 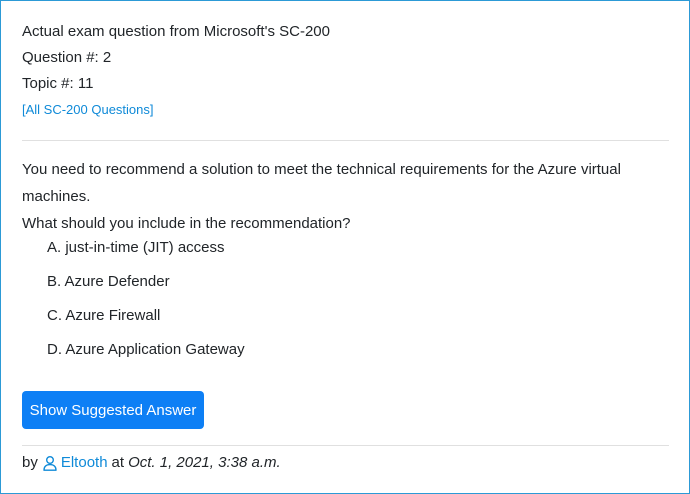 What do you see at coordinates (84, 463) in the screenshot?
I see `author-link: Eltooth` at bounding box center [84, 463].